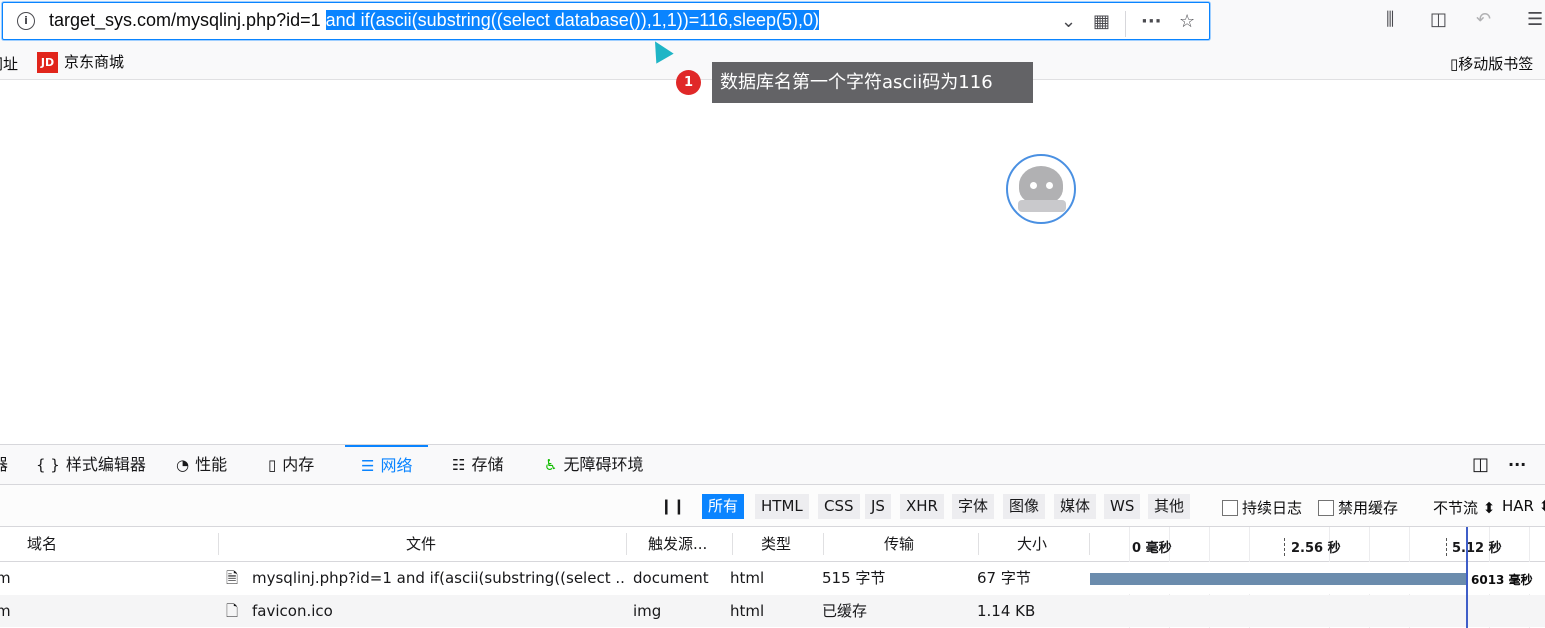  I want to click on load-marker-line, so click(1467, 577).